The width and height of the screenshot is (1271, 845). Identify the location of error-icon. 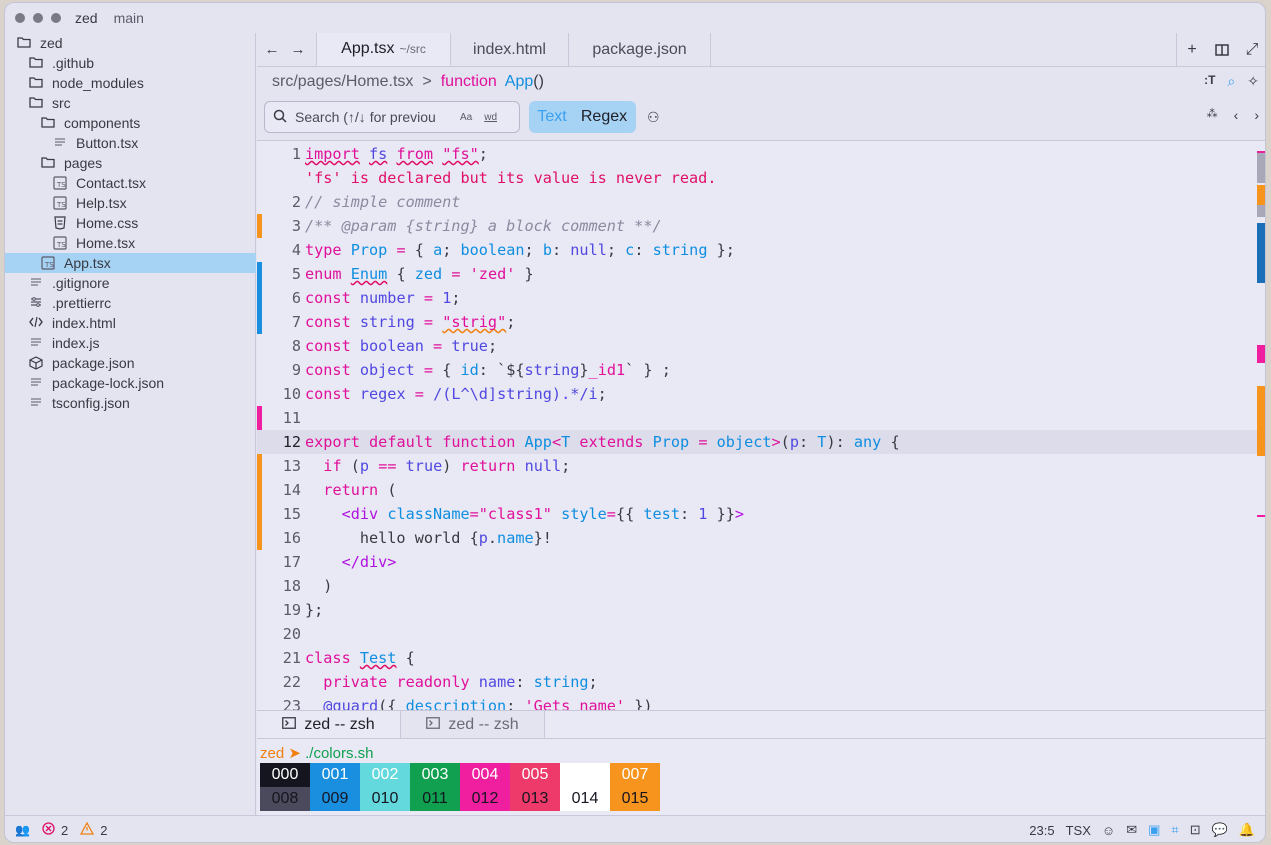
(48, 830).